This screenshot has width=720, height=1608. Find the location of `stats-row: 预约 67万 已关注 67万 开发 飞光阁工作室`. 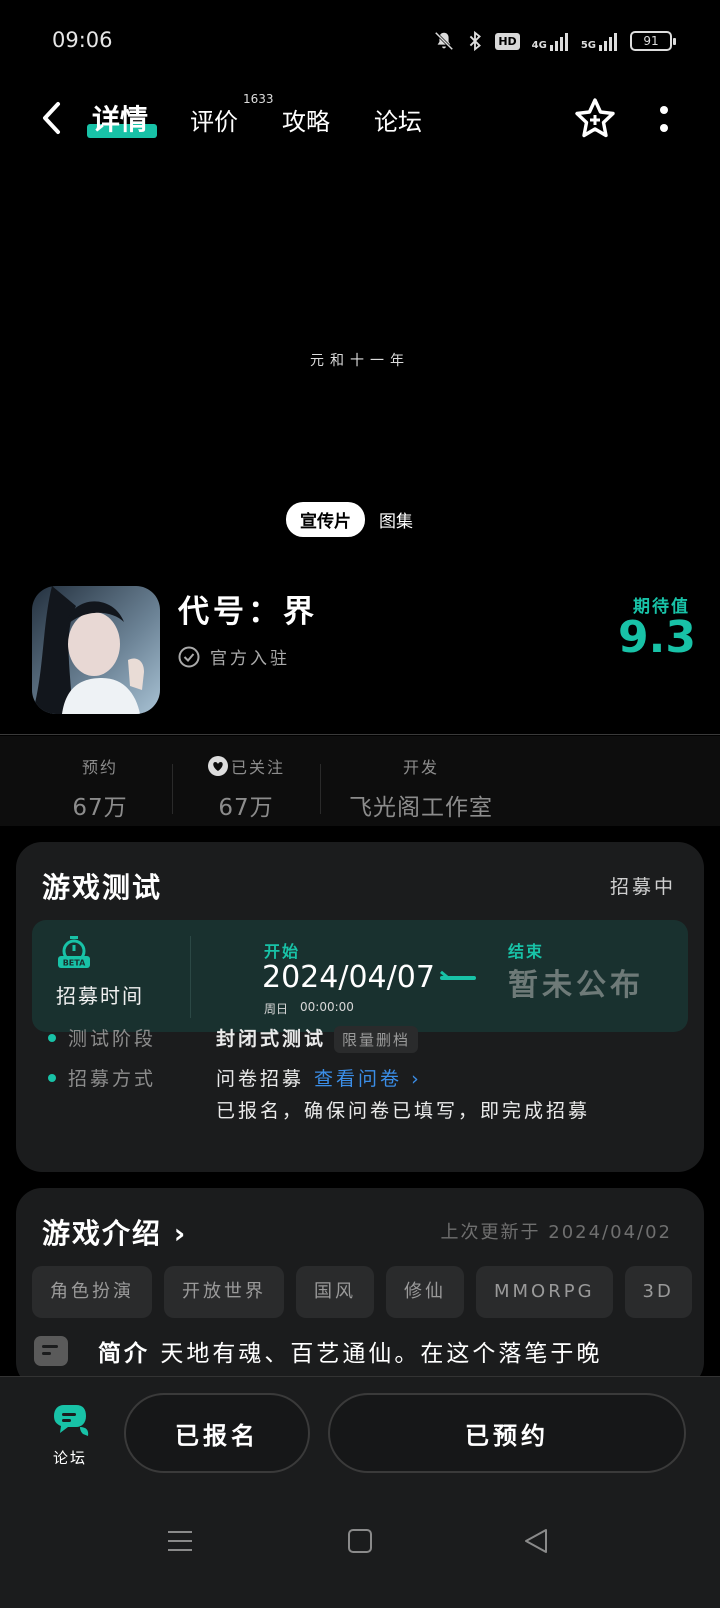

stats-row: 预约 67万 已关注 67万 开发 飞光阁工作室 is located at coordinates (360, 781).